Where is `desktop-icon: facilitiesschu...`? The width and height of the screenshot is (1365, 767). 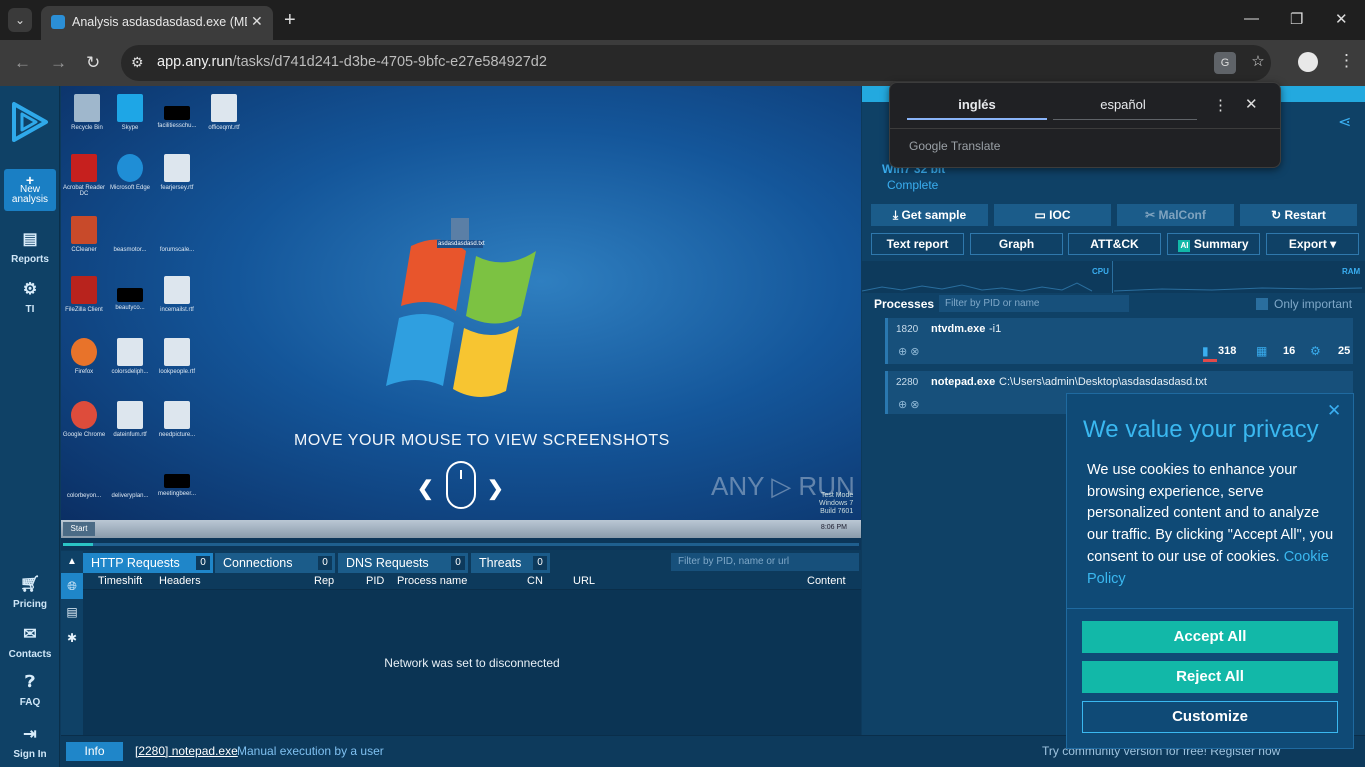 desktop-icon: facilitiesschu... is located at coordinates (177, 111).